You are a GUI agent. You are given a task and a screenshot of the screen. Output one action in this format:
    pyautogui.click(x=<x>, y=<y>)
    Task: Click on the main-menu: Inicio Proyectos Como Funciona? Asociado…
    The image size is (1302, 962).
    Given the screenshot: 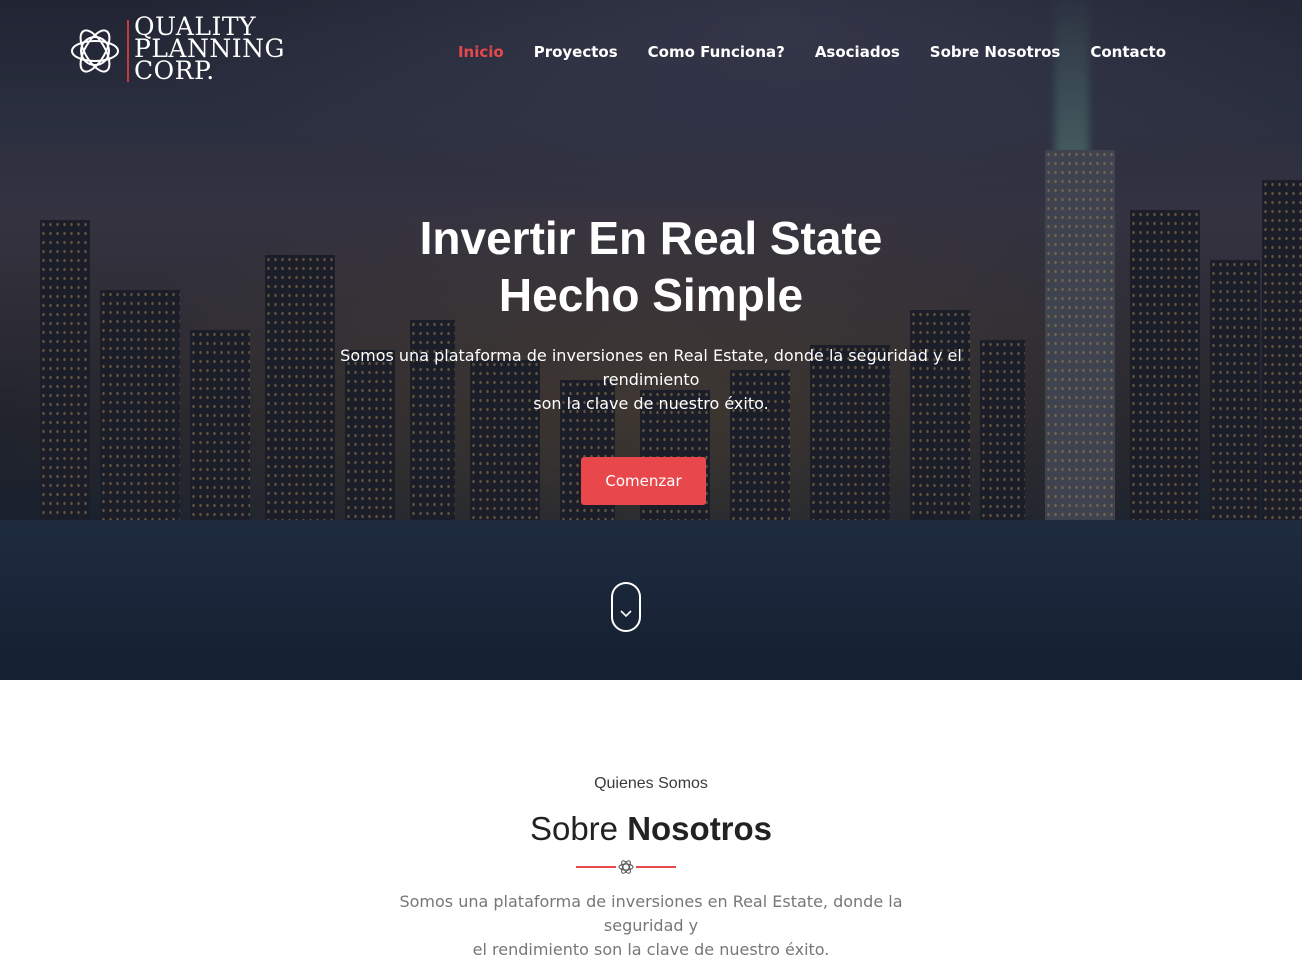 What is the action you would take?
    pyautogui.click(x=797, y=52)
    